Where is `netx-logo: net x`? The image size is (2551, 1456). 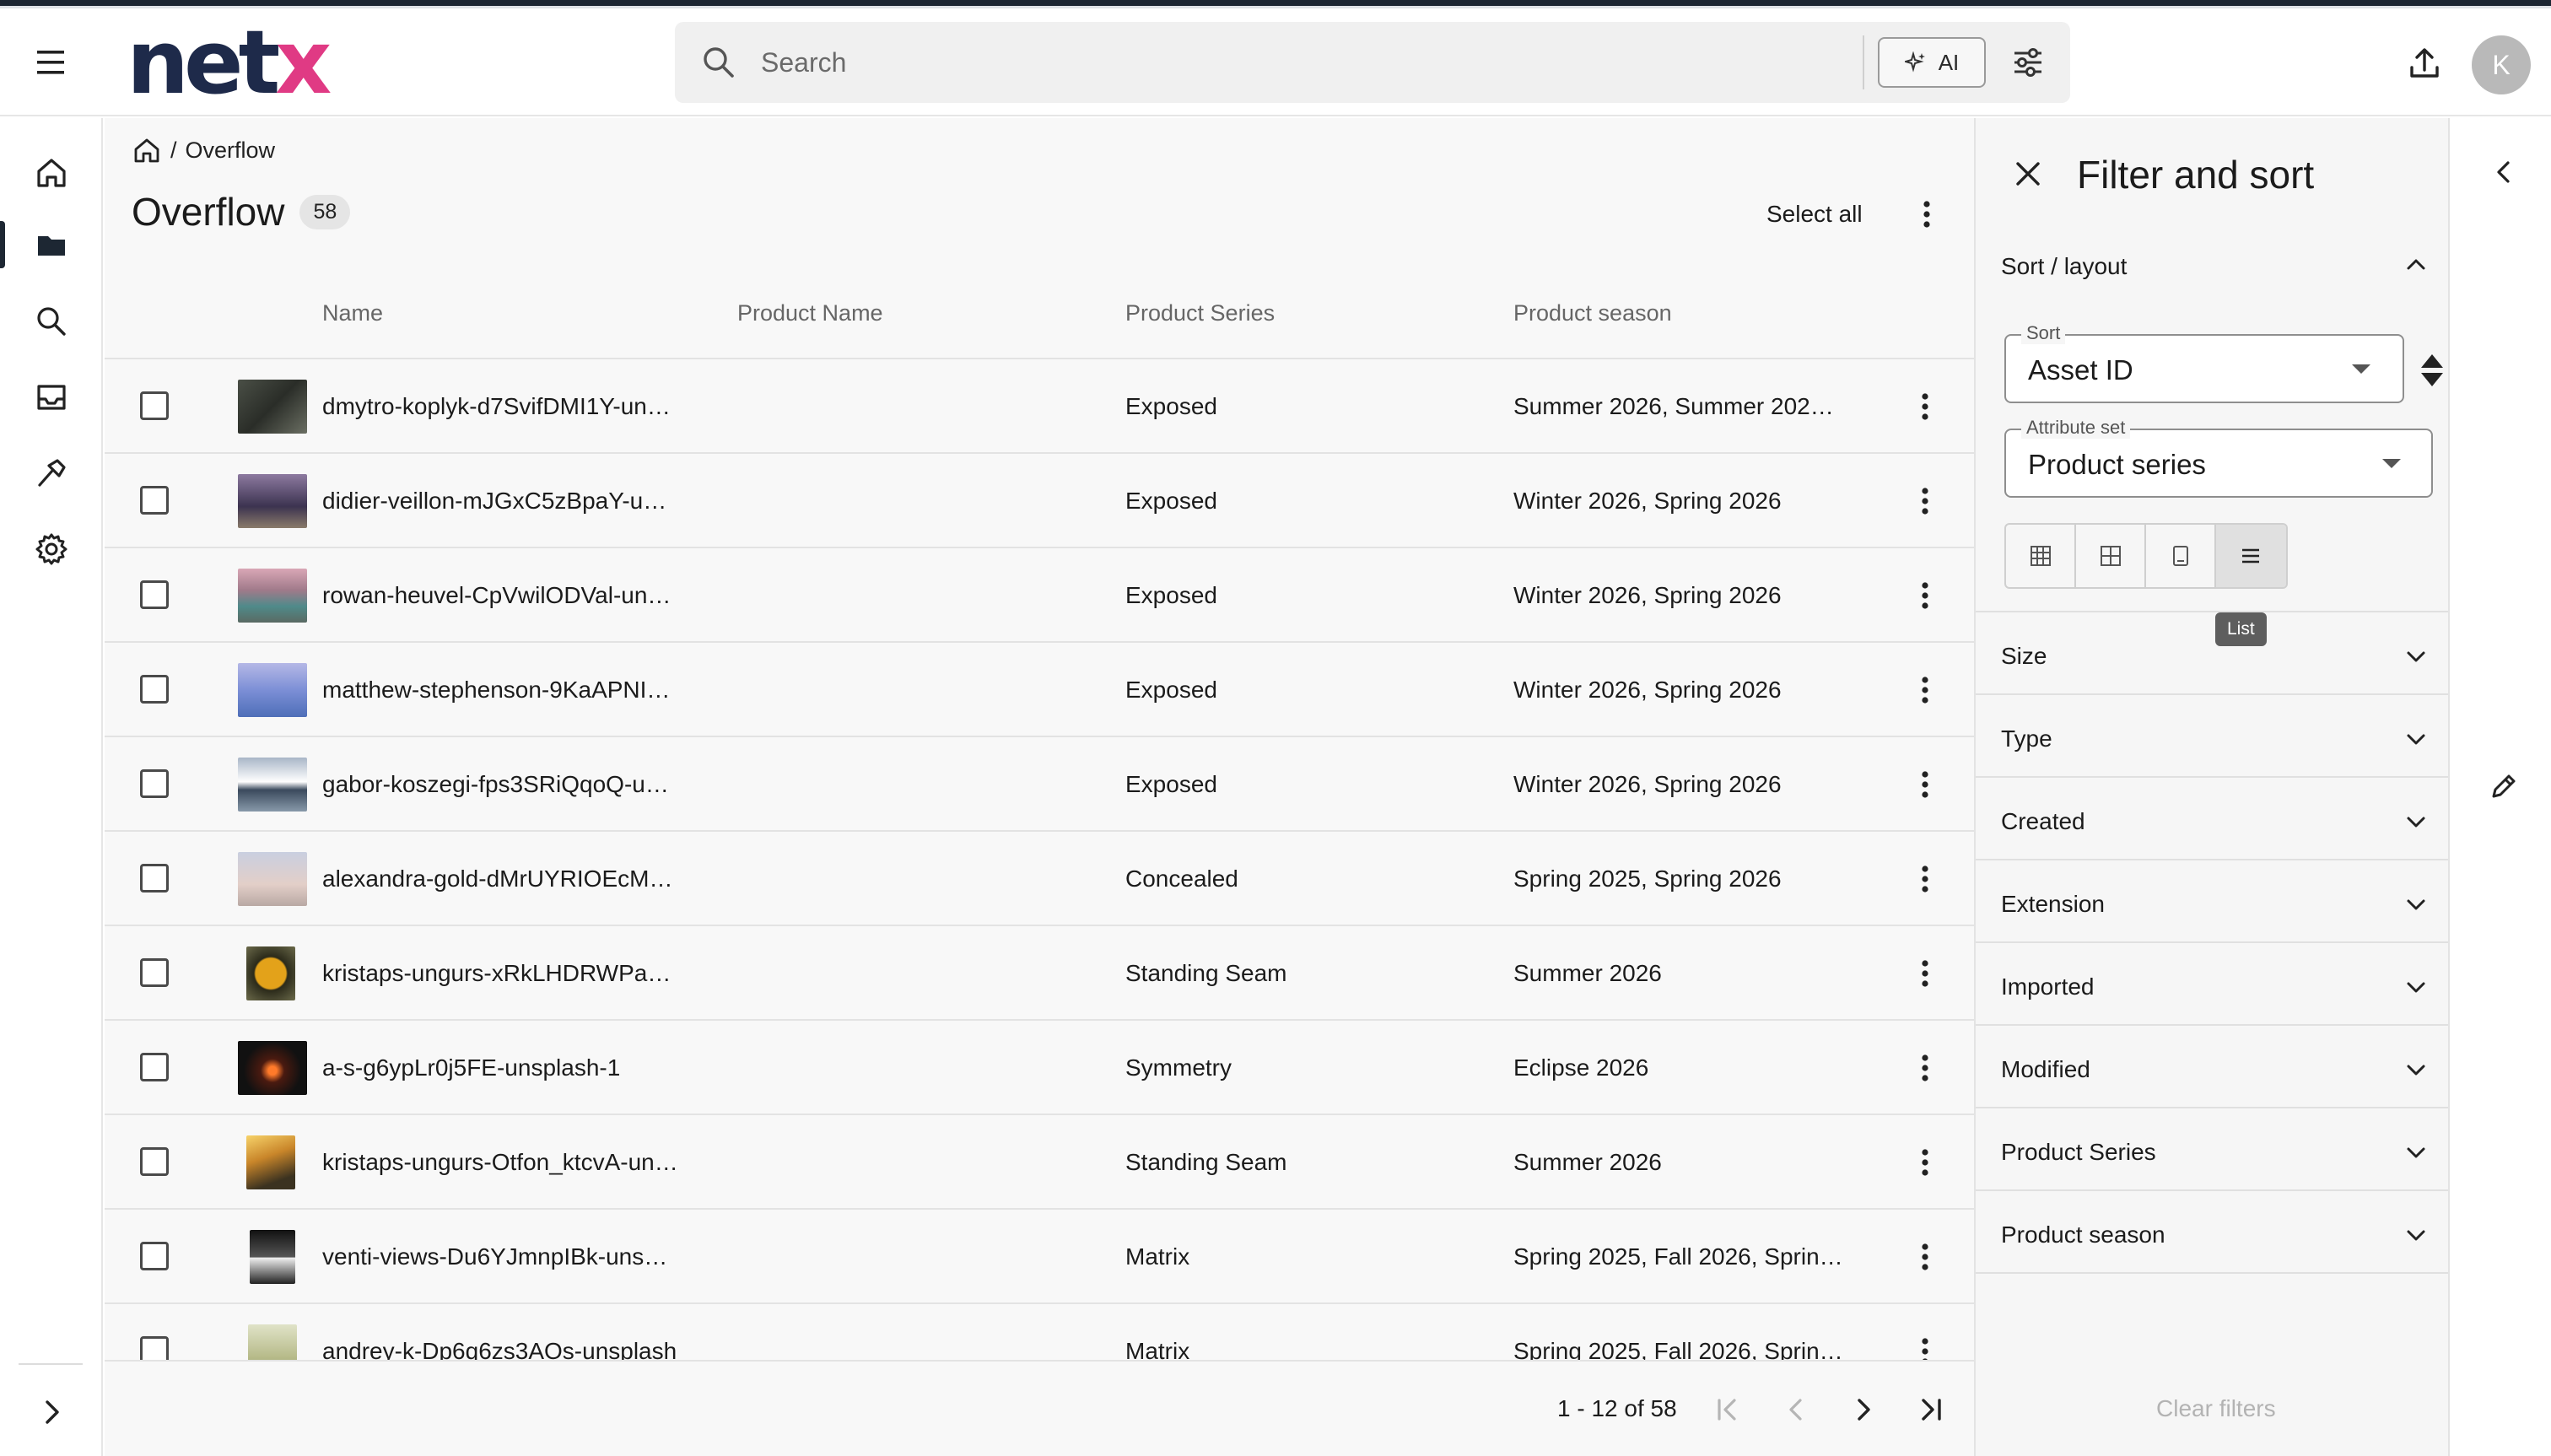
netx-logo: net x is located at coordinates (229, 62).